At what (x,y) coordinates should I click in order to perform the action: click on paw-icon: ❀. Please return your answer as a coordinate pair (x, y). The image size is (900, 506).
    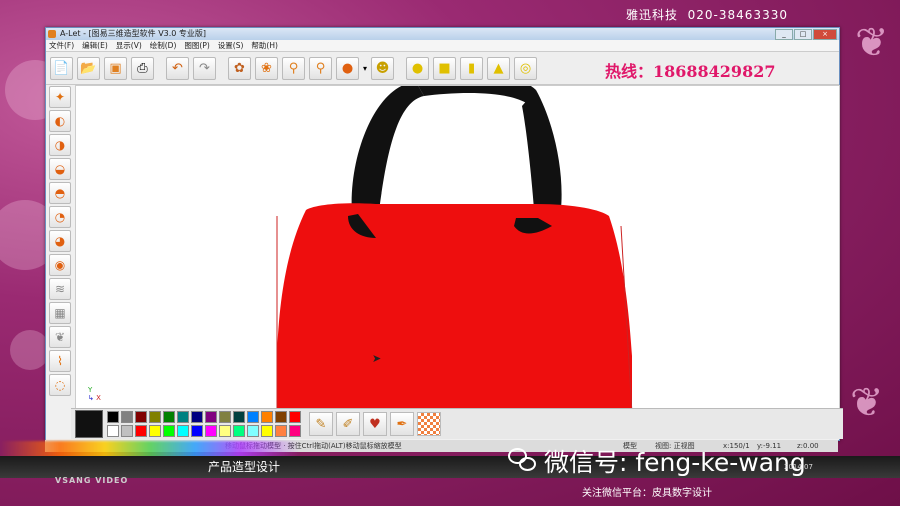
    Looking at the image, I should click on (266, 68).